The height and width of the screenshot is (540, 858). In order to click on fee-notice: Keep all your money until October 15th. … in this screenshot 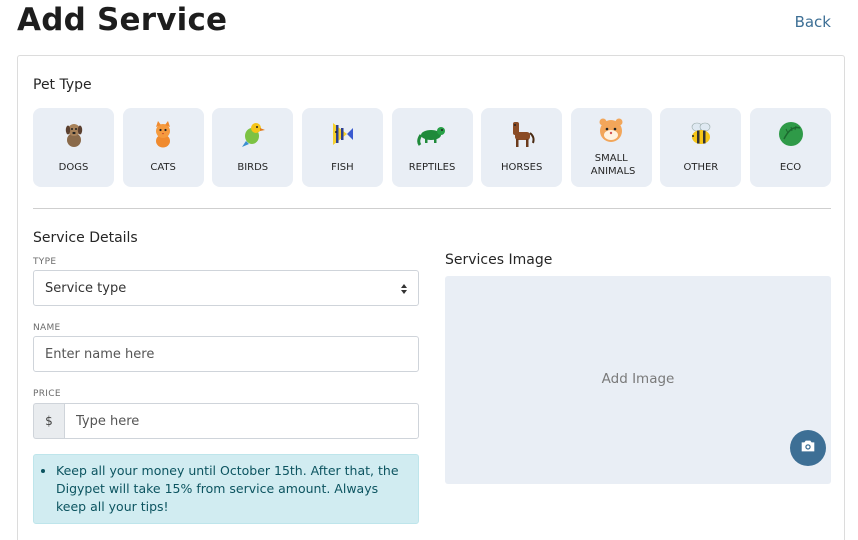, I will do `click(226, 489)`.